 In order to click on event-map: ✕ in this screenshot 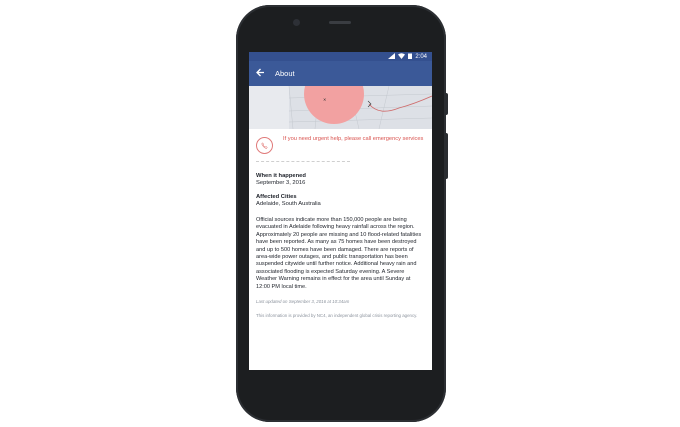, I will do `click(340, 107)`.